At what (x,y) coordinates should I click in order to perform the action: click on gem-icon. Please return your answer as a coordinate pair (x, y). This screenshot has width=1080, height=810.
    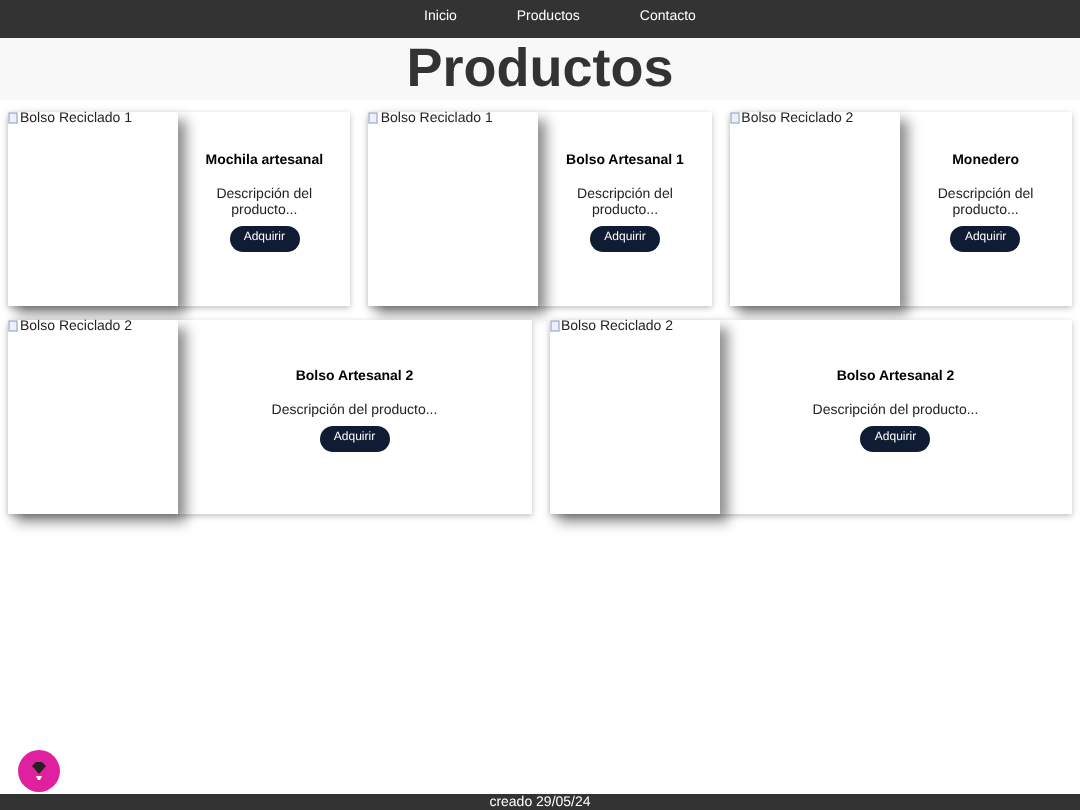
    Looking at the image, I should click on (39, 771).